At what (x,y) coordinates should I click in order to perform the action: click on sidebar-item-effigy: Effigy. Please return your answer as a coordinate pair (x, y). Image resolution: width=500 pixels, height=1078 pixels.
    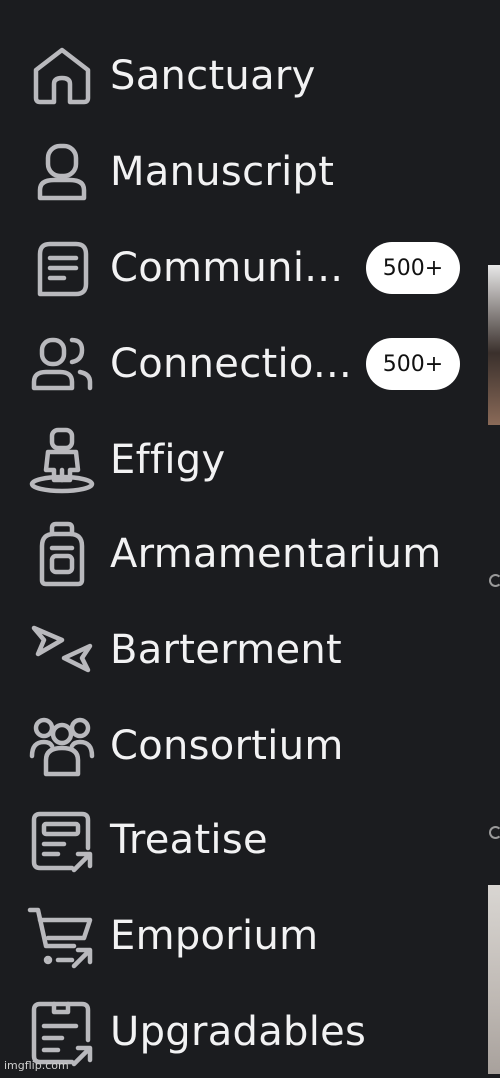
    Looking at the image, I should click on (244, 460).